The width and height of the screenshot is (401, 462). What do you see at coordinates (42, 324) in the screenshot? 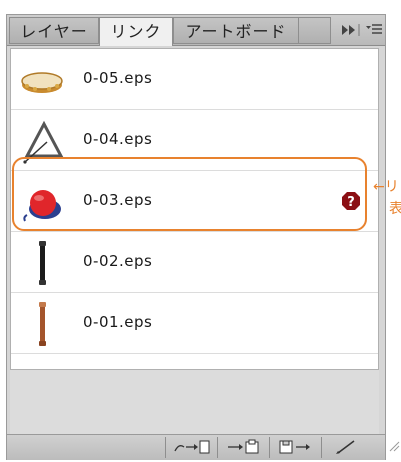
I see `recorder-brown-icon` at bounding box center [42, 324].